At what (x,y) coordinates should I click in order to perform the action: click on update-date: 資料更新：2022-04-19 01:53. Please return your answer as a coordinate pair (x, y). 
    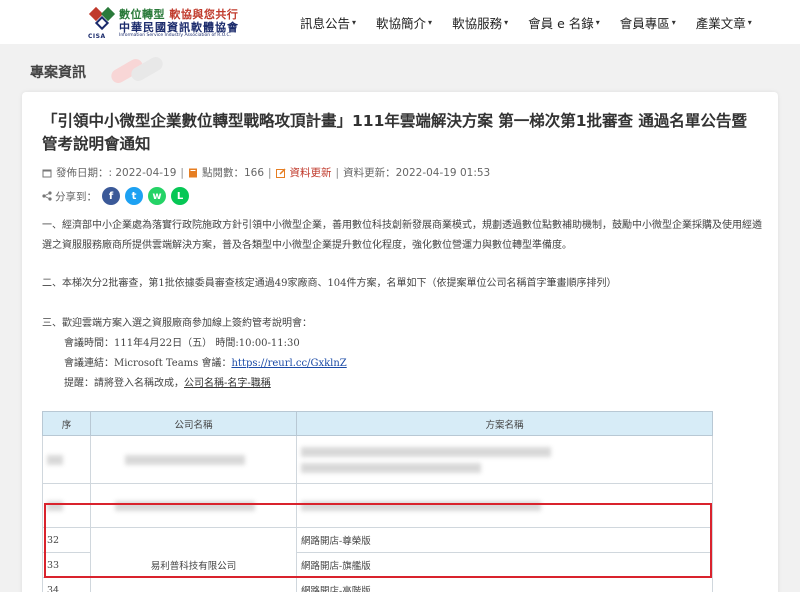
    Looking at the image, I should click on (417, 173).